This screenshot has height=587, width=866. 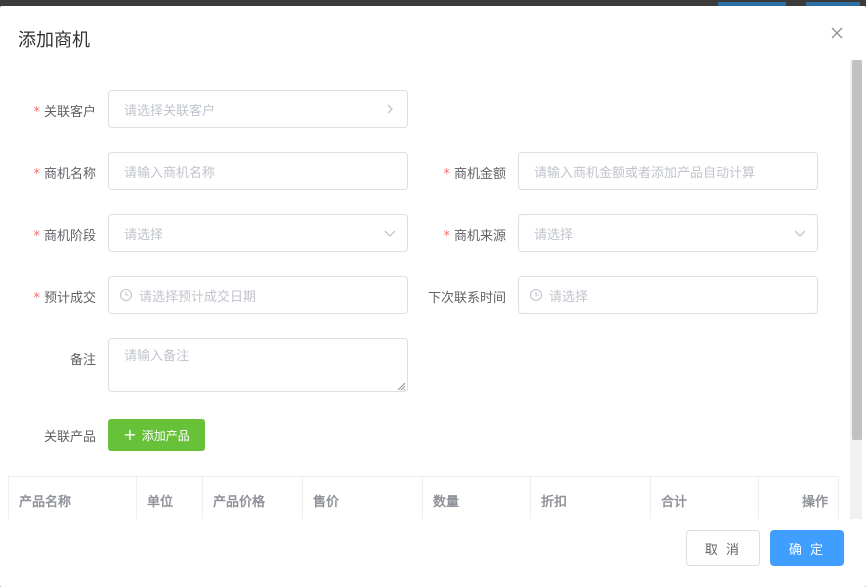 I want to click on add-product-button: + 添加产品, so click(x=156, y=435).